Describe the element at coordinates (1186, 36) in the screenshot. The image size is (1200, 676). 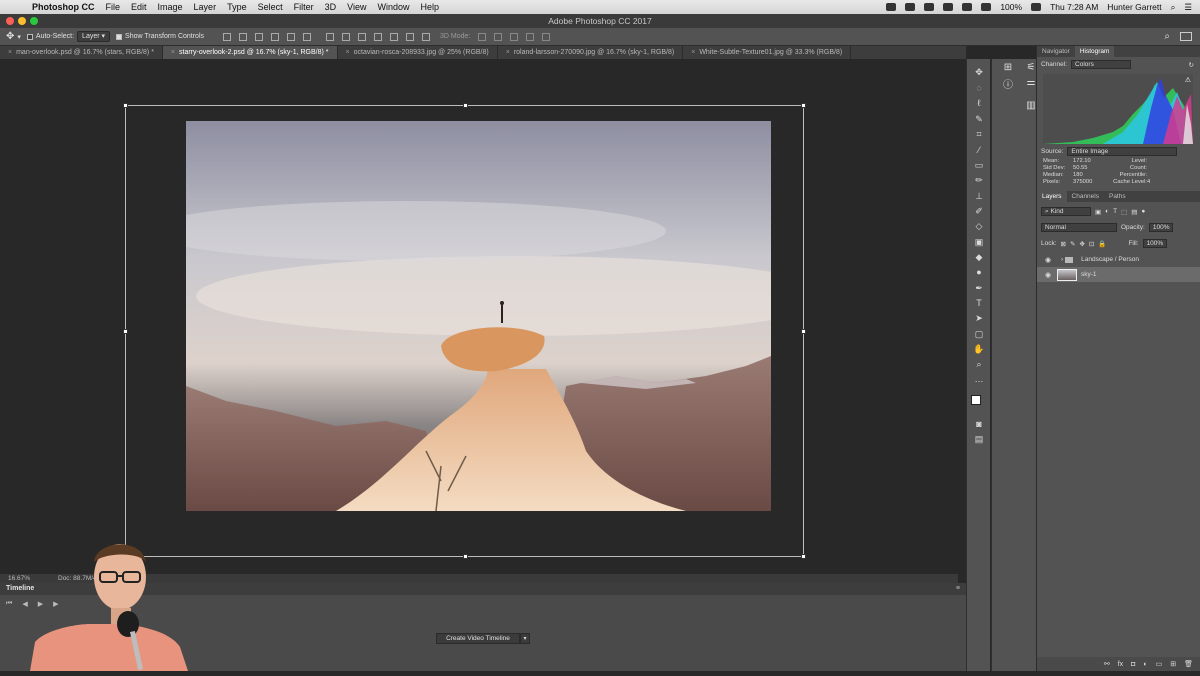
I see `workspace-icon` at that location.